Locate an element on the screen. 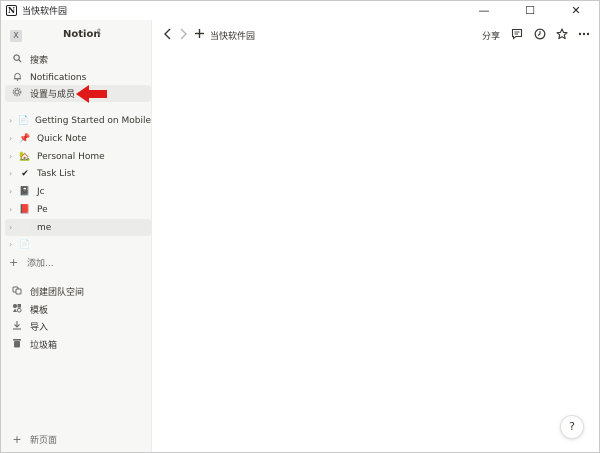 The image size is (600, 453). sidebar-page-home-blurred: › me is located at coordinates (78, 227).